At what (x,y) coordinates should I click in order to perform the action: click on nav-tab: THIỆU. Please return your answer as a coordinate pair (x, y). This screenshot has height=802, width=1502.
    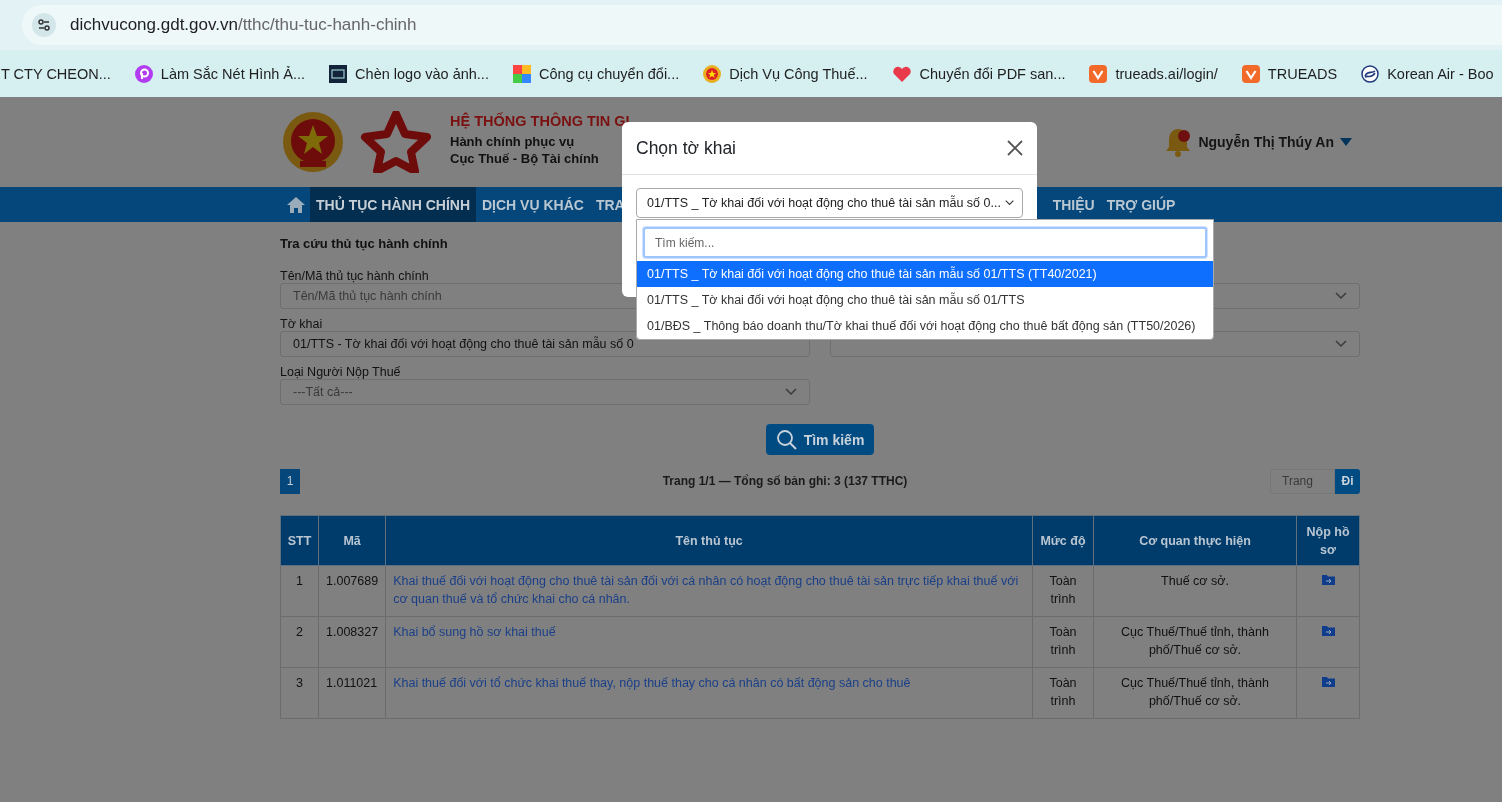
    Looking at the image, I should click on (1073, 204).